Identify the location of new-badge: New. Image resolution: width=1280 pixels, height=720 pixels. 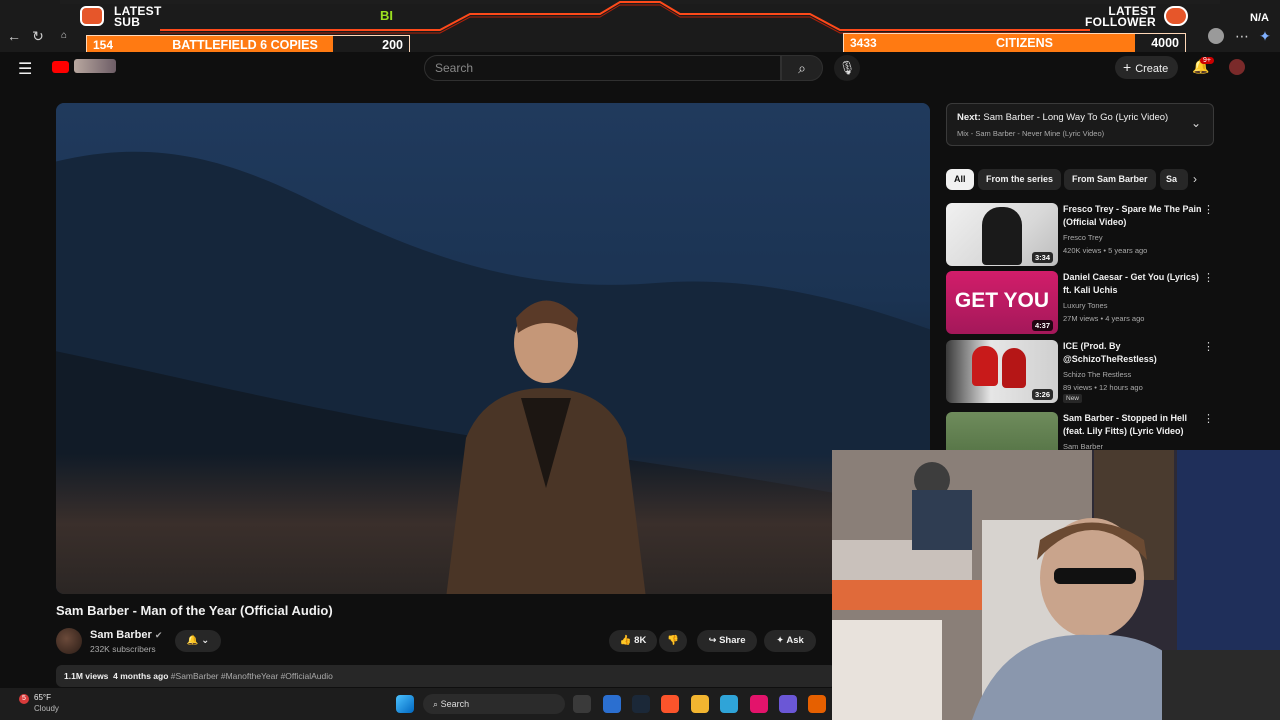
(1073, 398).